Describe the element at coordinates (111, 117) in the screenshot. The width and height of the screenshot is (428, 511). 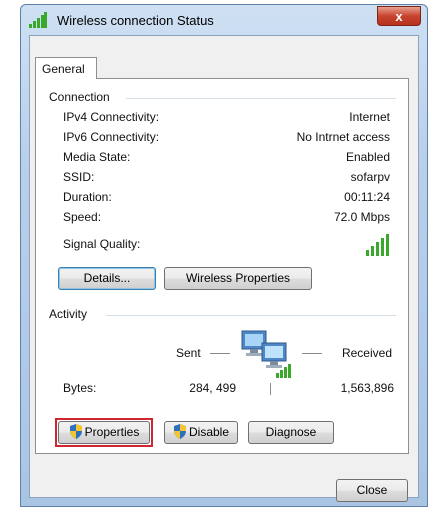
I see `ipv4-label: IPv4 Connectivity:` at that location.